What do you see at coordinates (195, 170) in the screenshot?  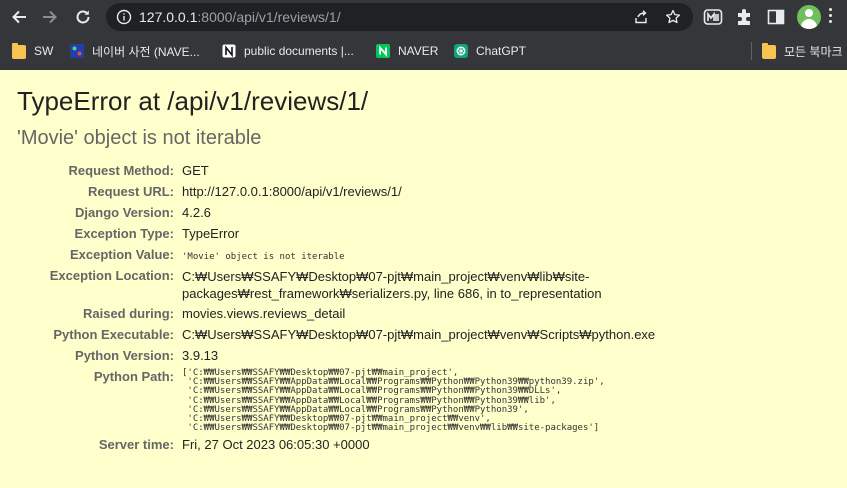 I see `meta-value: GET` at bounding box center [195, 170].